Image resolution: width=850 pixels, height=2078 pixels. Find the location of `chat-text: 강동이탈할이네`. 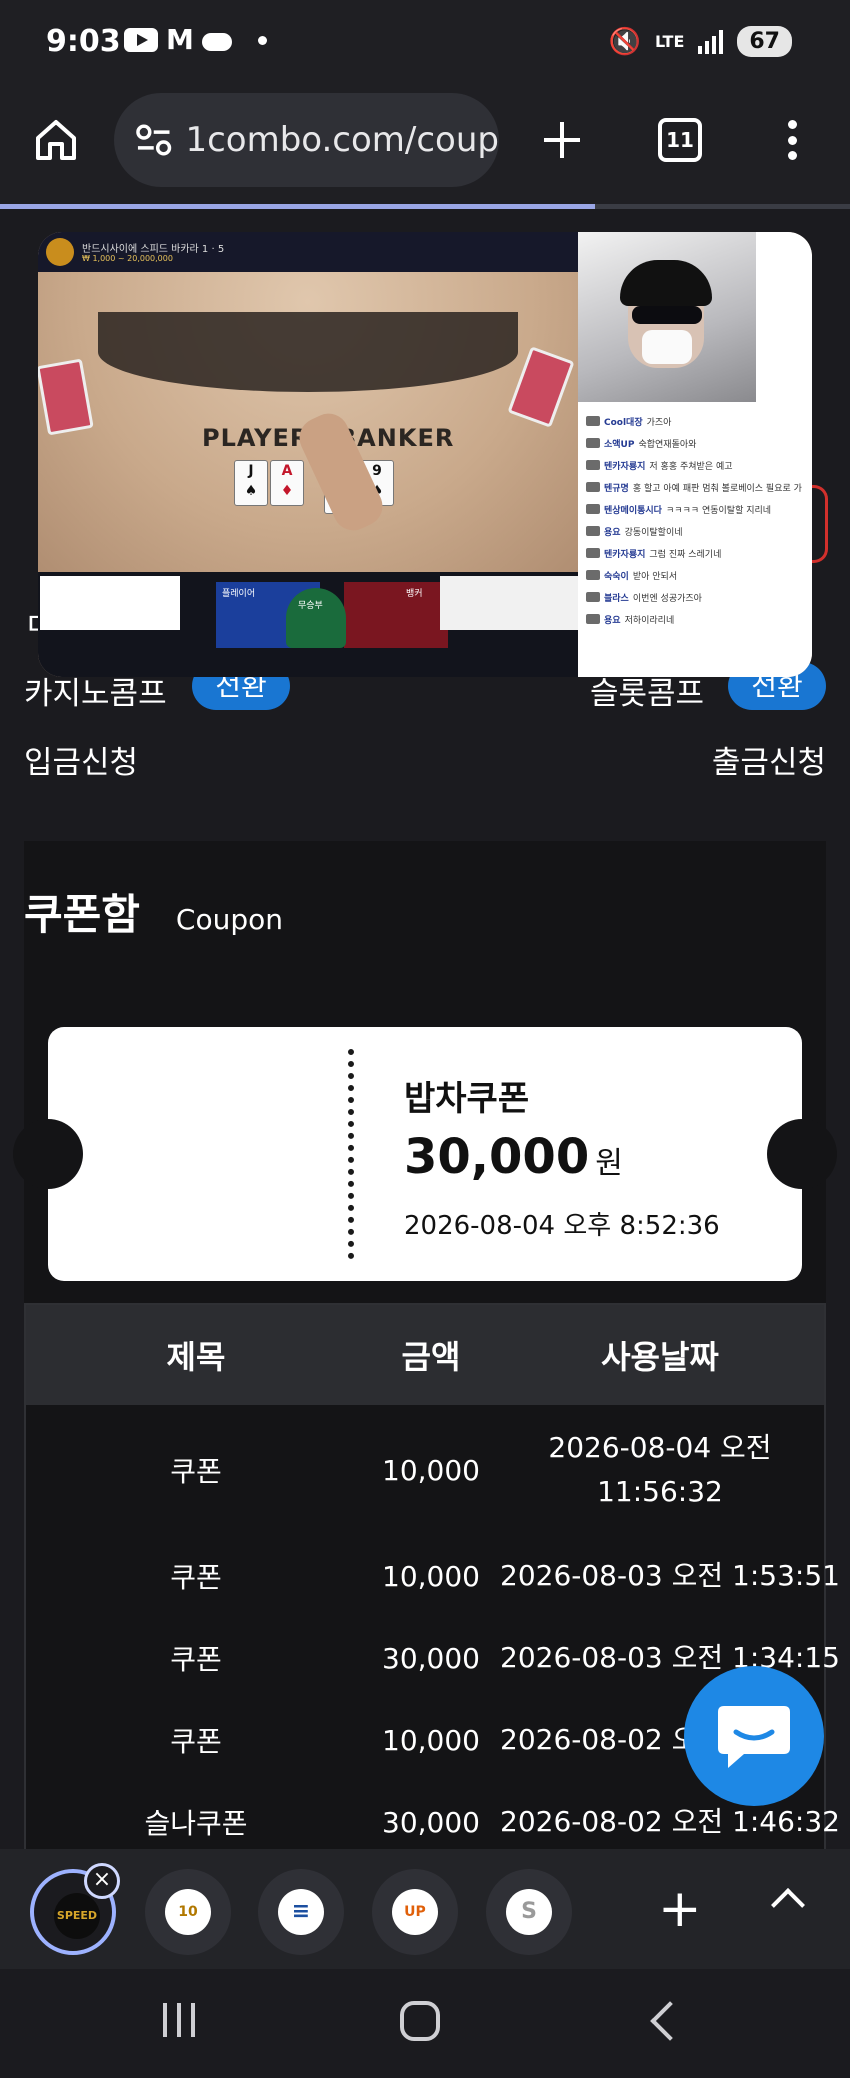

chat-text: 강동이탈할이네 is located at coordinates (653, 532).